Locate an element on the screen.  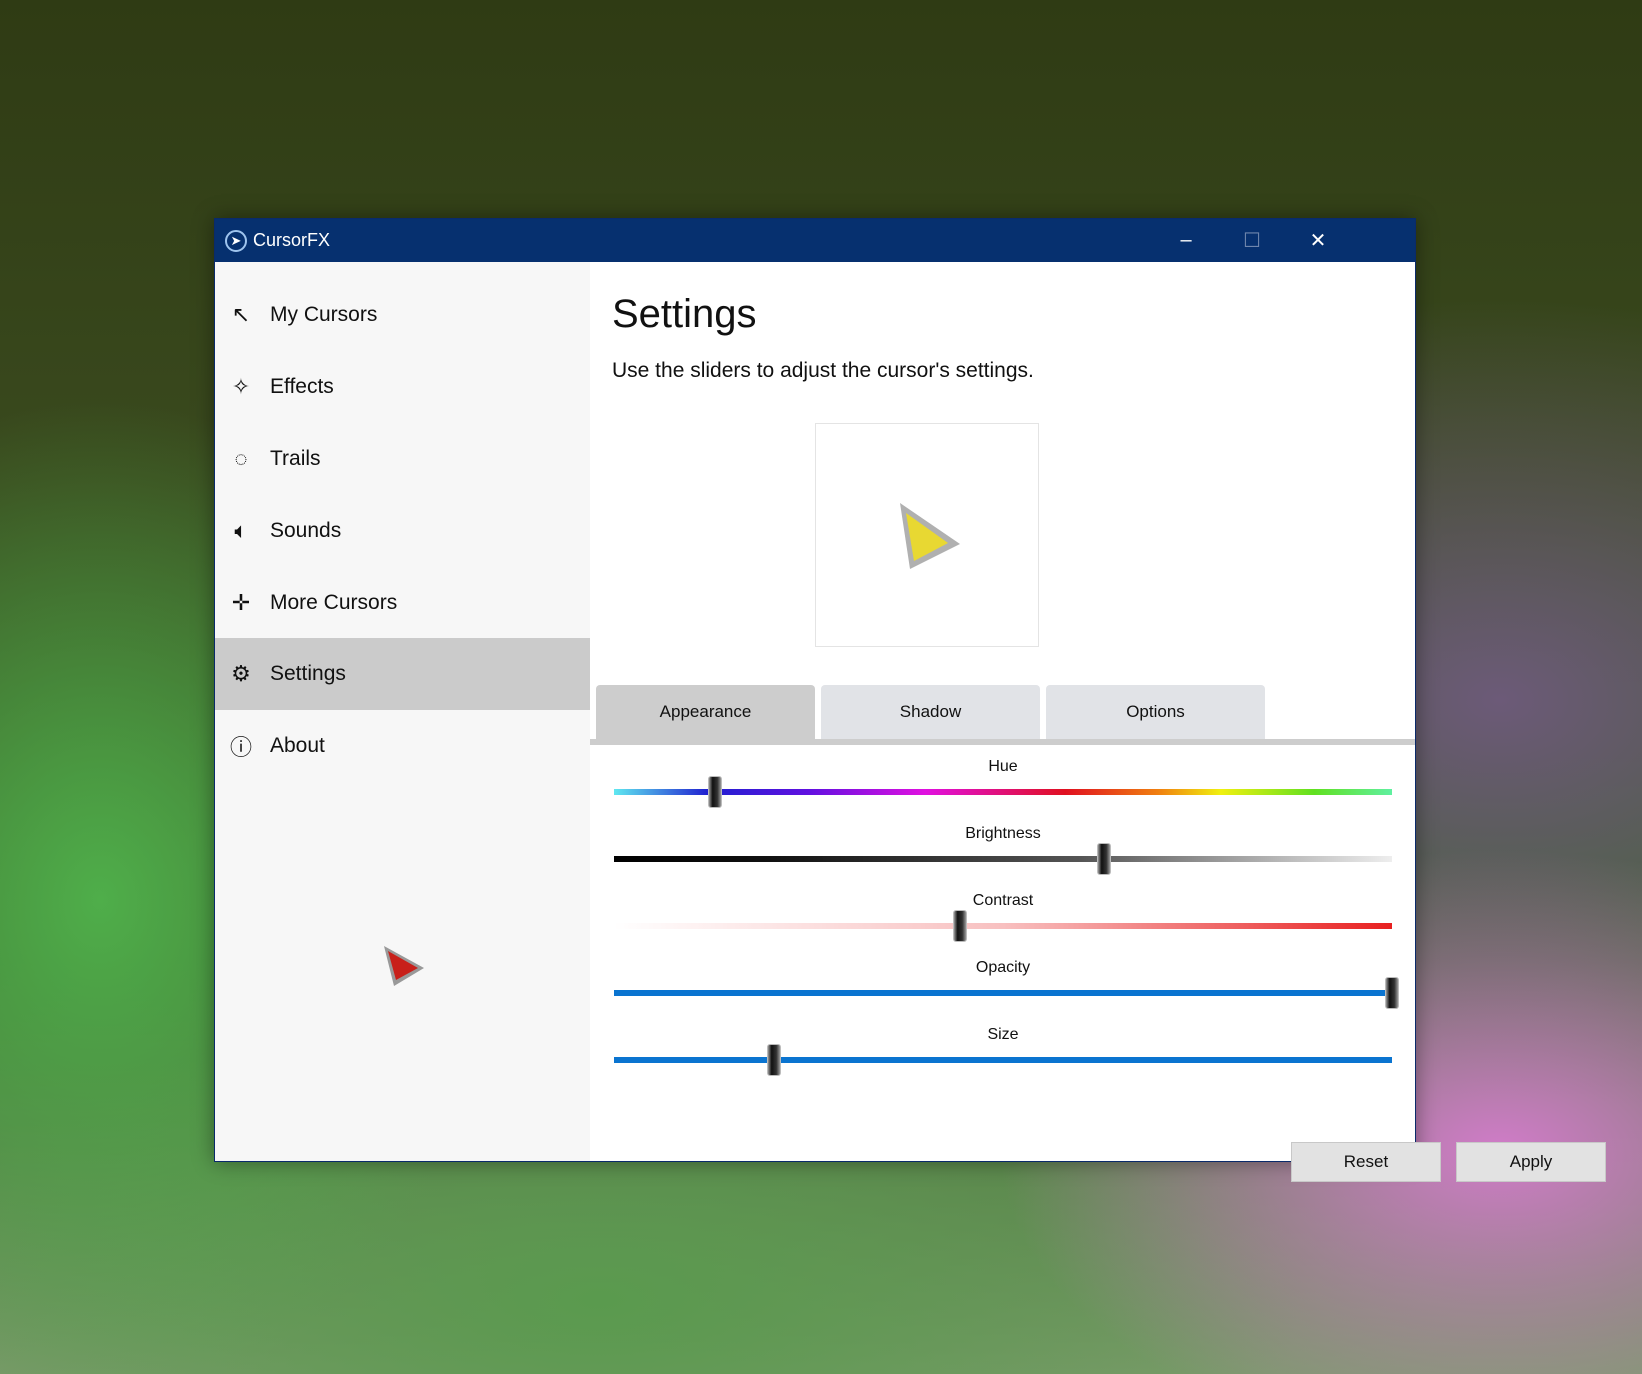
info-icon: ⓘ is located at coordinates (240, 747).